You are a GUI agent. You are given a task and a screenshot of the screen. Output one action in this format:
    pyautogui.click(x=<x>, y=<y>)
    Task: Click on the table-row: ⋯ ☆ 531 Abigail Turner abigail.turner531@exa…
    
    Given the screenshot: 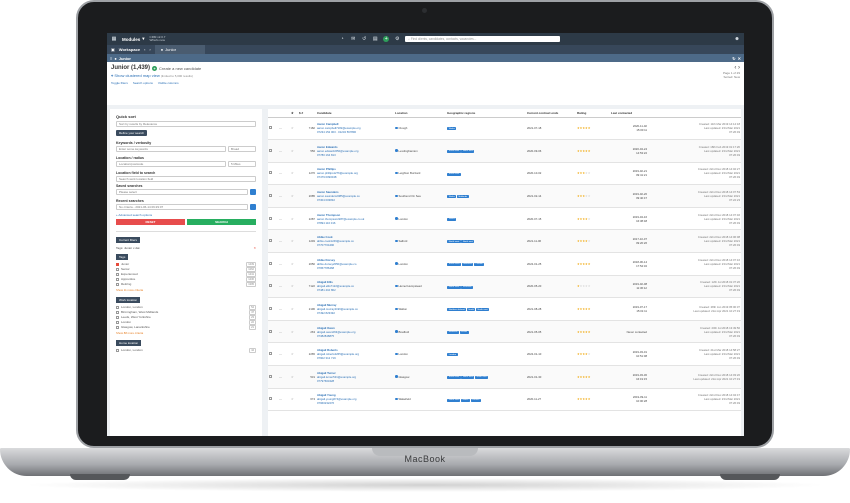 What is the action you would take?
    pyautogui.click(x=504, y=377)
    